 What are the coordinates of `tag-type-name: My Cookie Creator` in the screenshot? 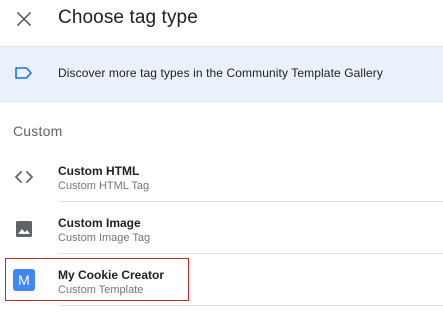 It's located at (111, 275).